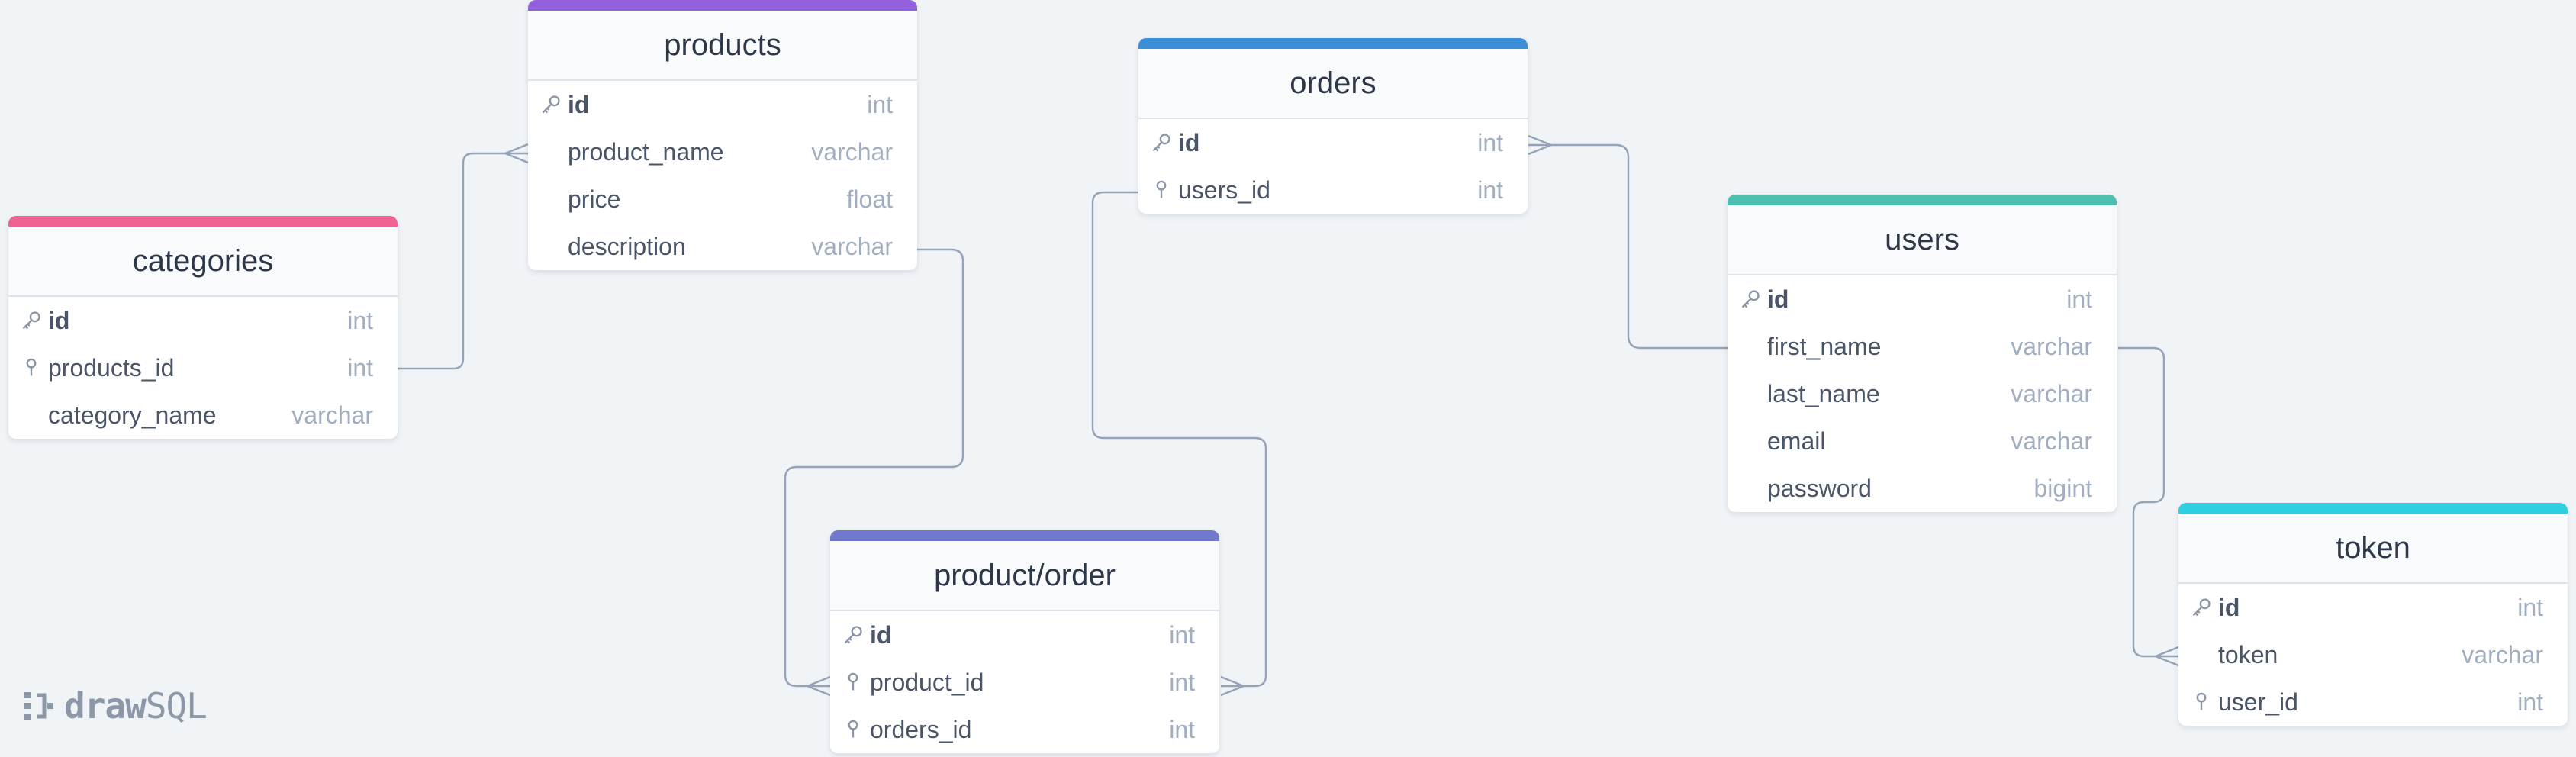 This screenshot has width=2576, height=757. Describe the element at coordinates (1823, 393) in the screenshot. I see `column-name: last_name` at that location.